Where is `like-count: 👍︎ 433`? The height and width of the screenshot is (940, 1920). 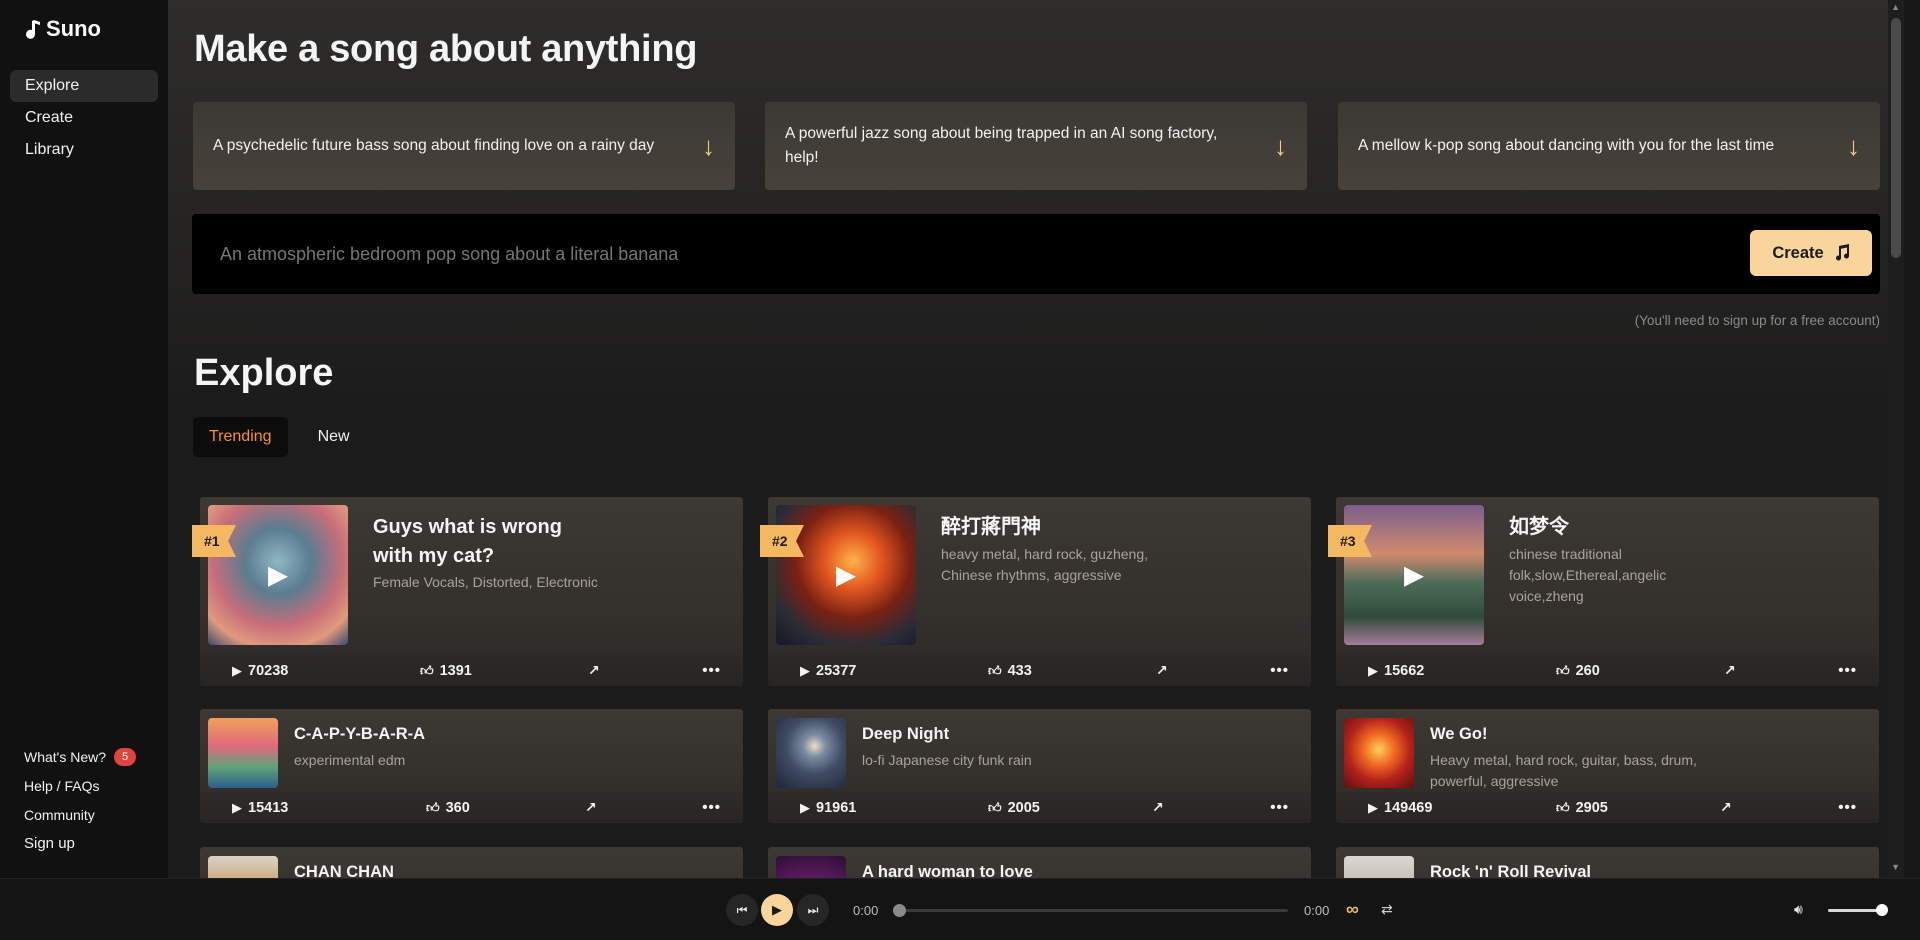
like-count: 👍︎ 433 is located at coordinates (1010, 671).